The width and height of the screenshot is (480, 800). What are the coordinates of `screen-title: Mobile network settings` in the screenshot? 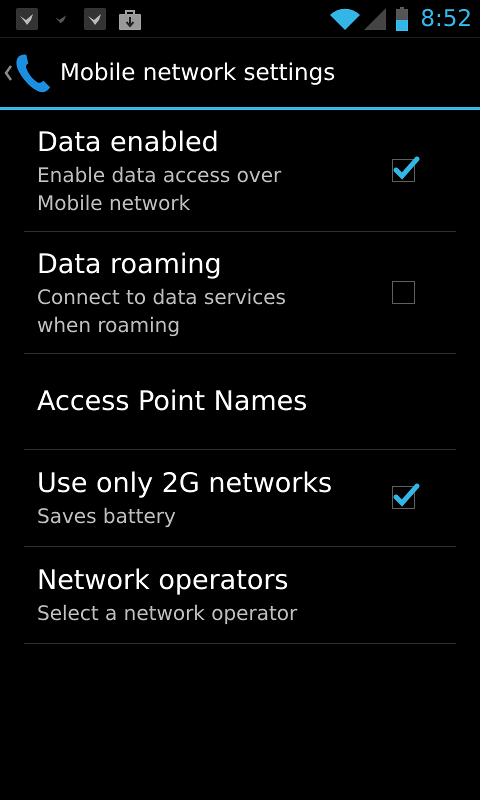 It's located at (198, 73).